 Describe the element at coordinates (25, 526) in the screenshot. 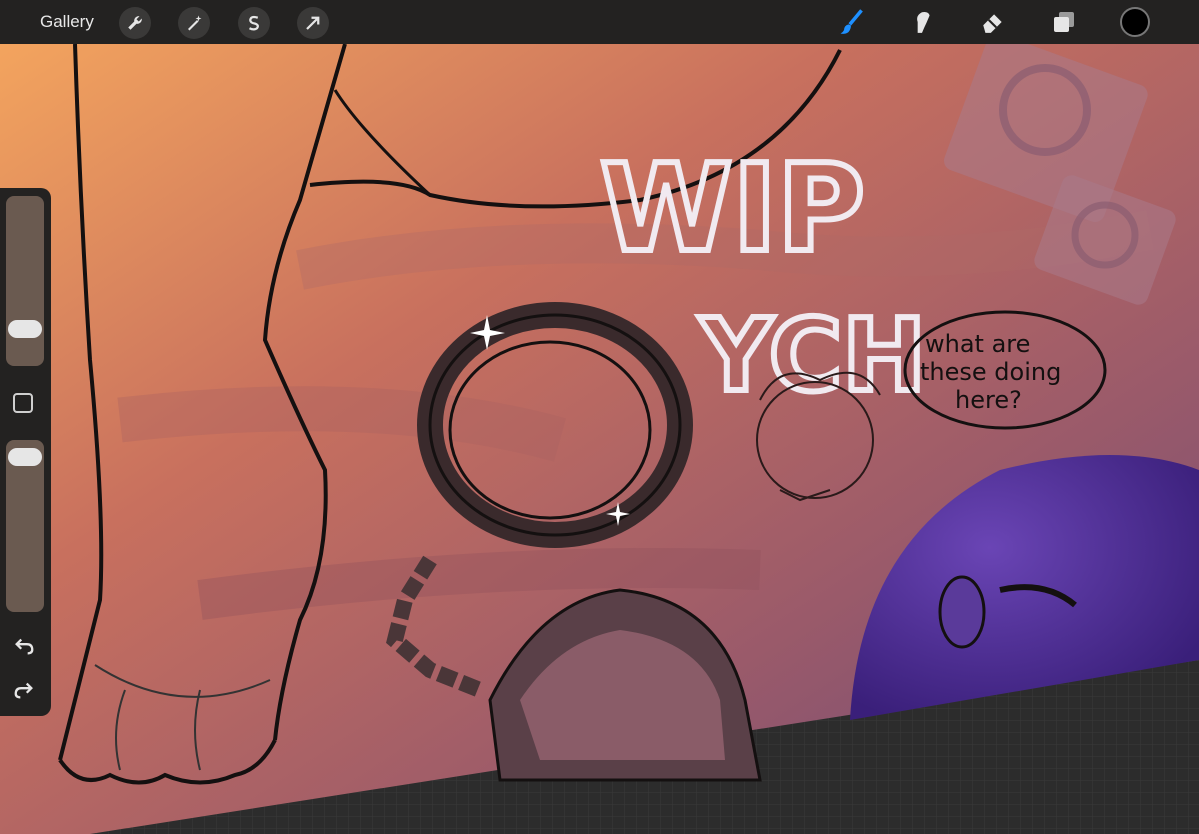

I see `opacity-slider` at that location.